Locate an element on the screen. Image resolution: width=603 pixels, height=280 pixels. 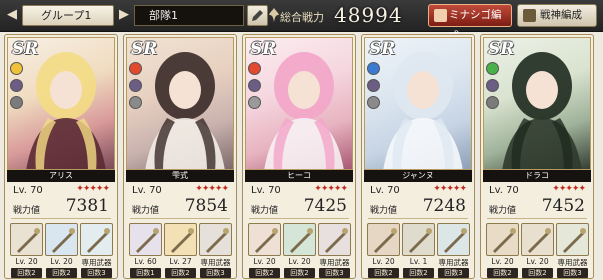
rename-button is located at coordinates (257, 15).